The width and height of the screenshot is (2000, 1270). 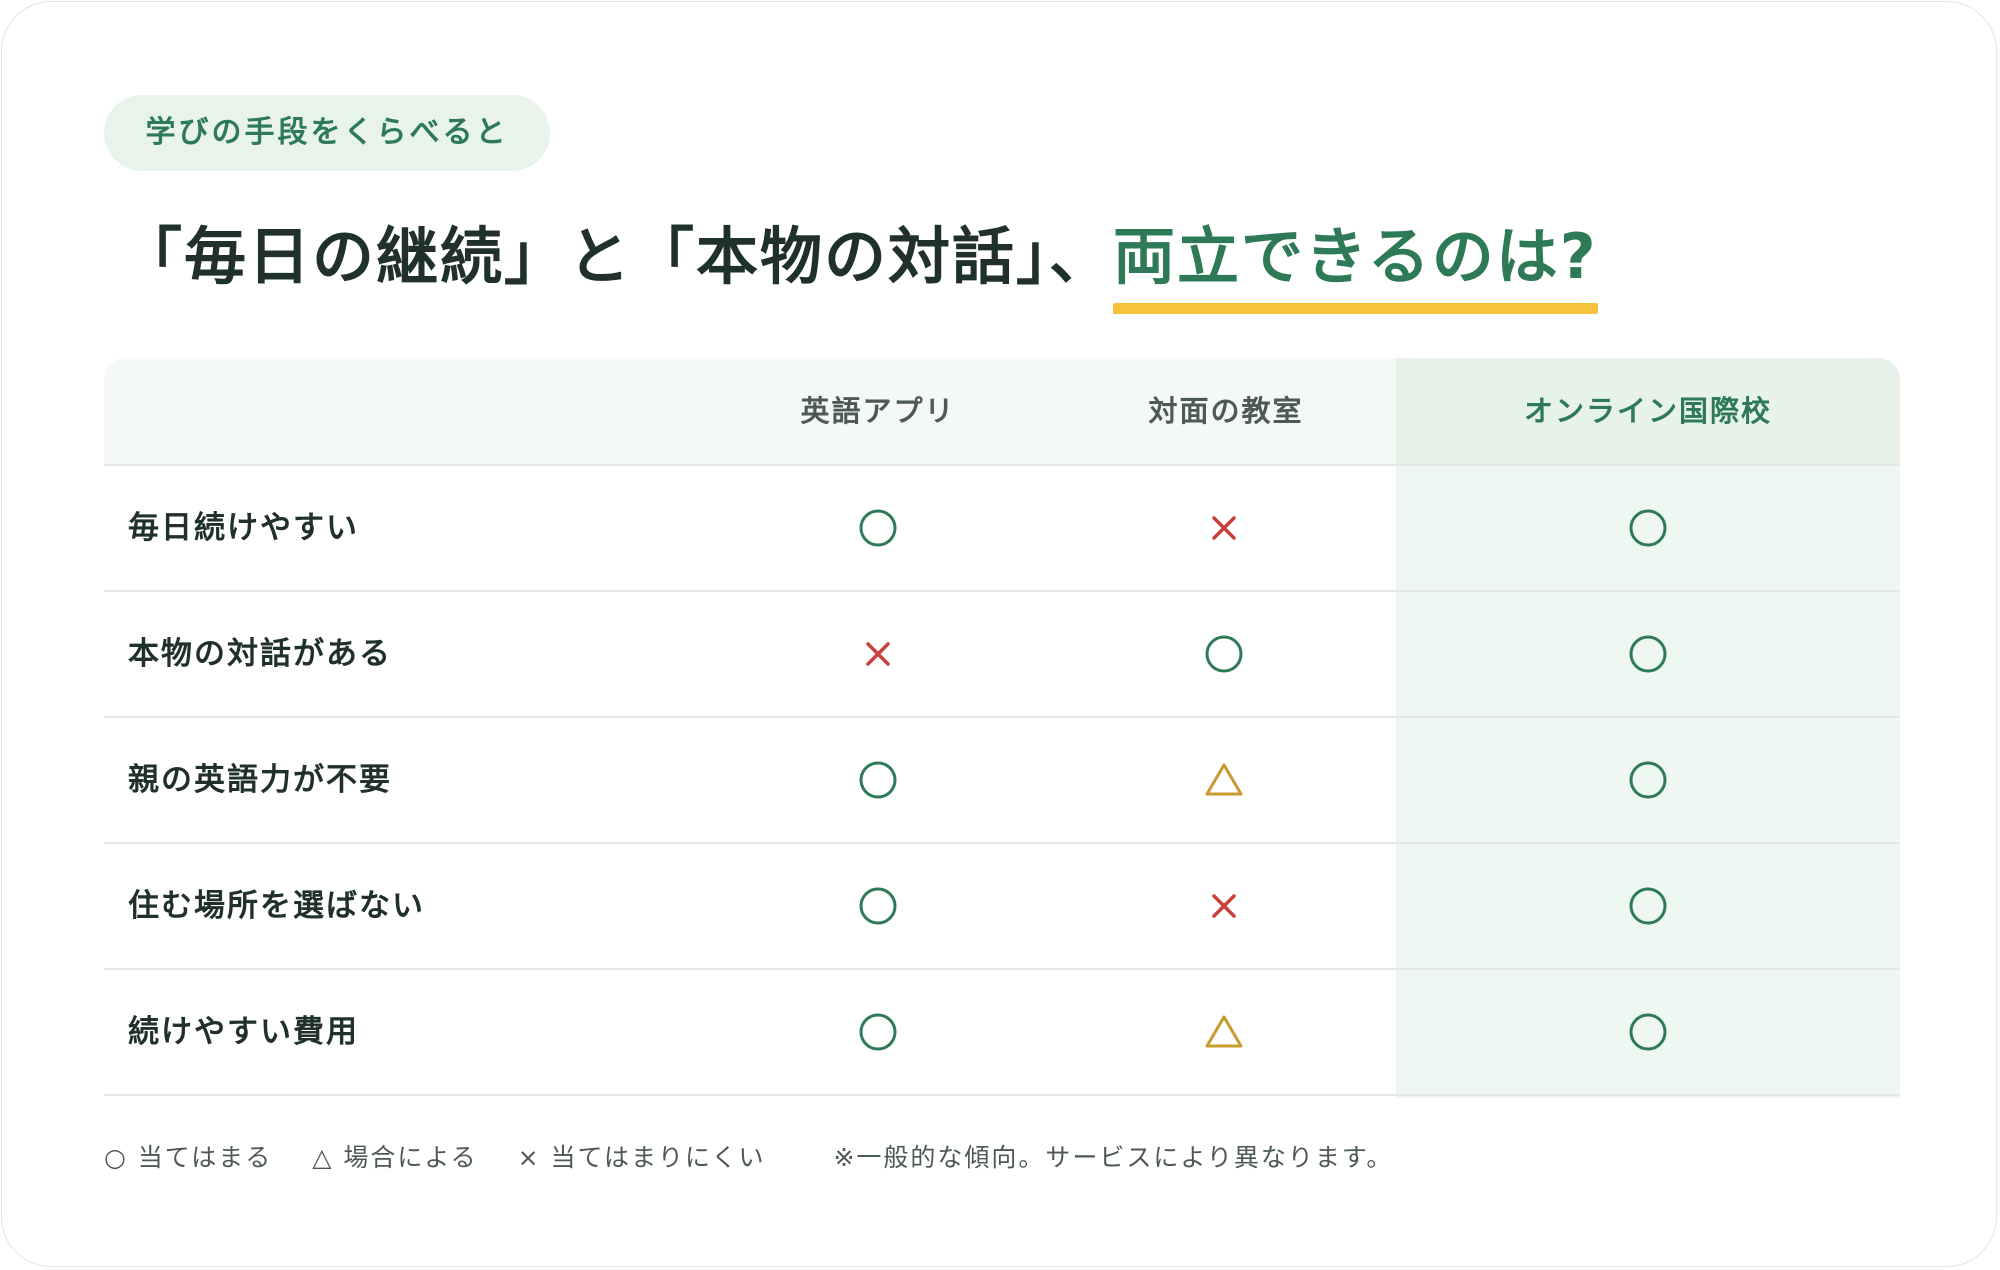 I want to click on table-row: 本物の対話がある, so click(x=1002, y=655).